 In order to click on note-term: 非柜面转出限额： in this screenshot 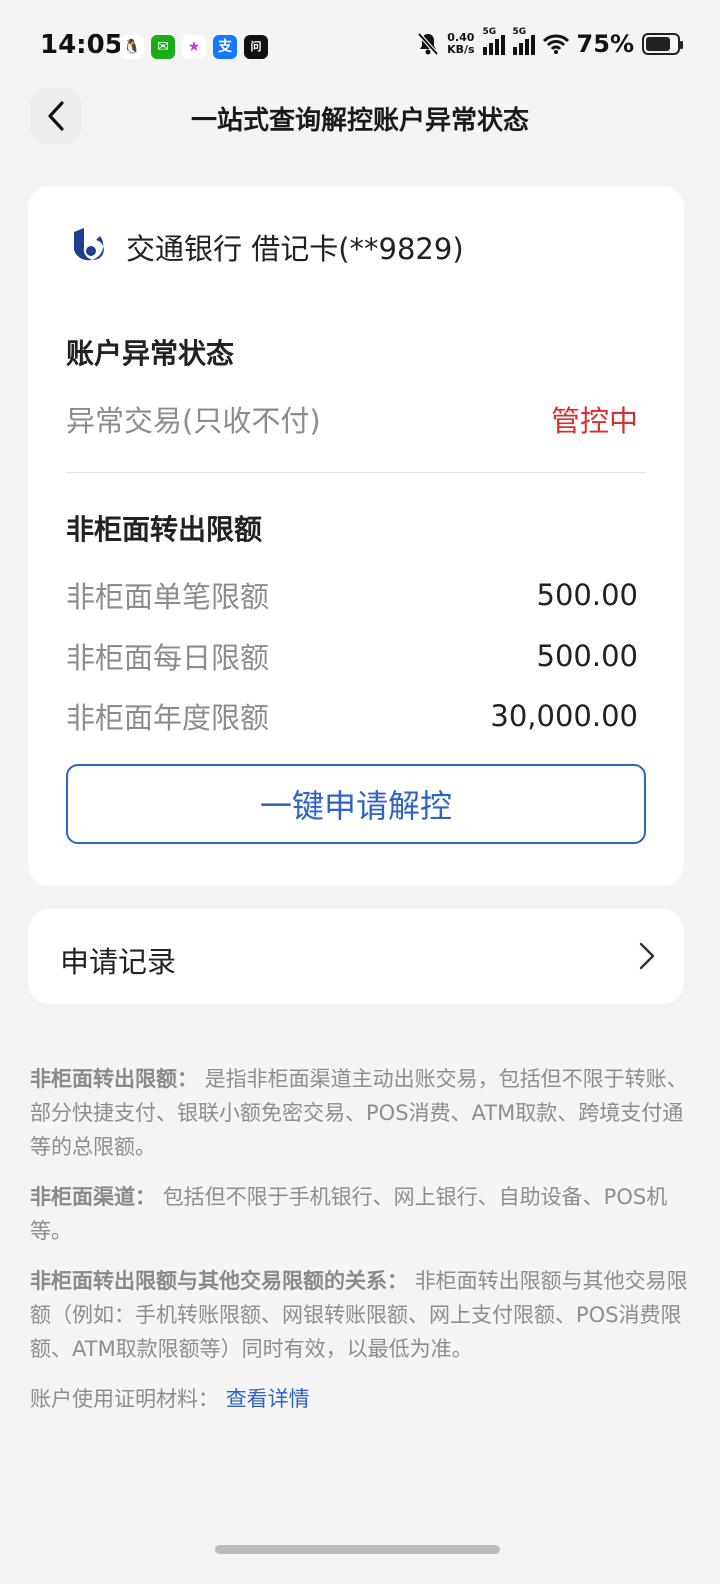, I will do `click(114, 1079)`.